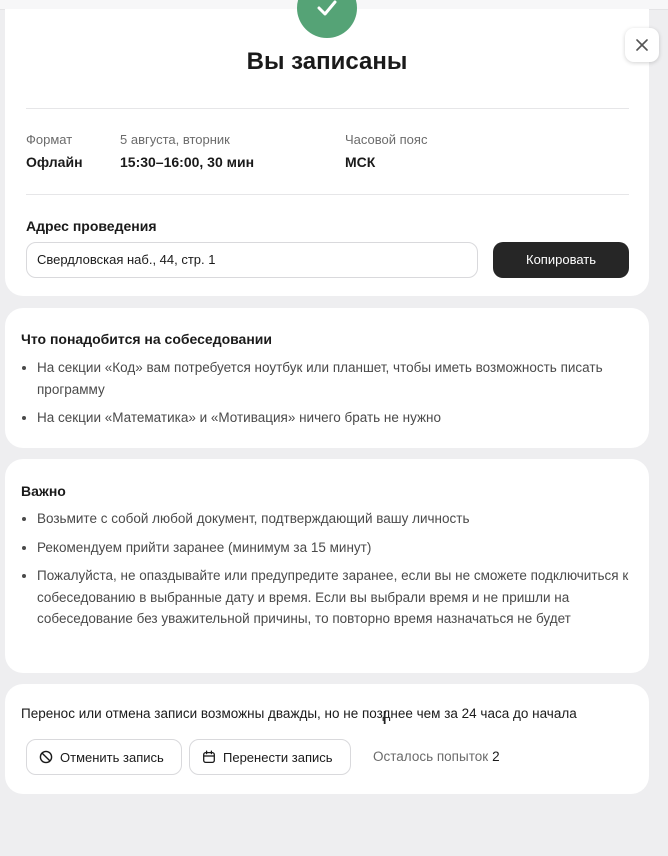  Describe the element at coordinates (386, 139) in the screenshot. I see `timezone-label: Часовой пояс` at that location.